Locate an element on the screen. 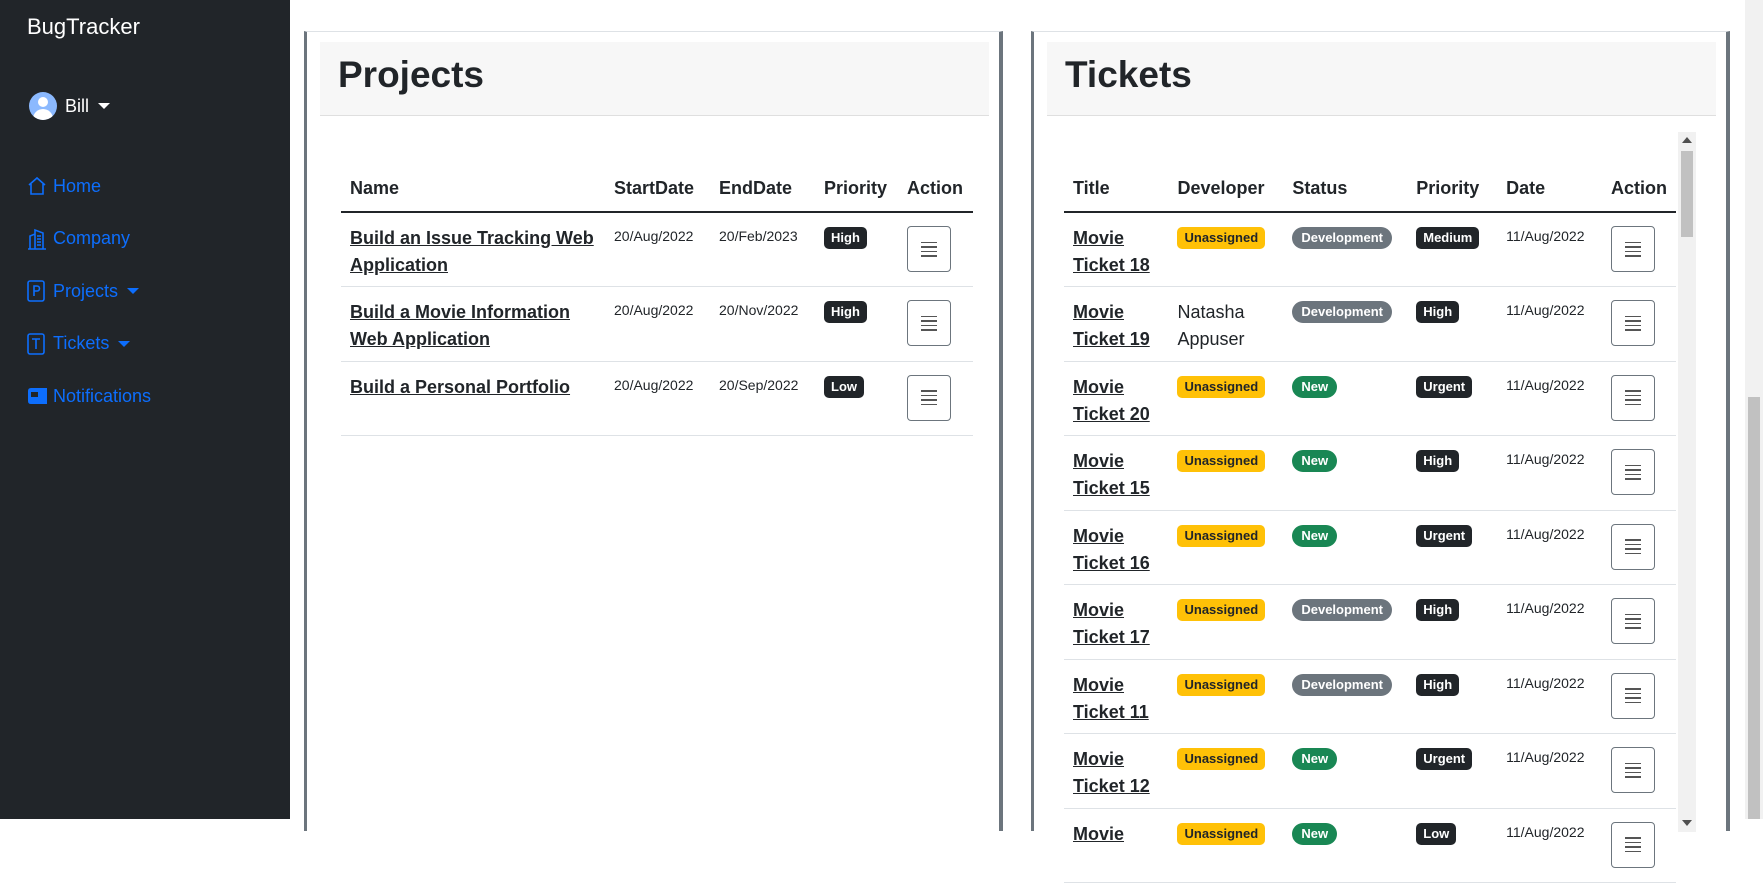  start-date: 20/Aug/2022 is located at coordinates (654, 310).